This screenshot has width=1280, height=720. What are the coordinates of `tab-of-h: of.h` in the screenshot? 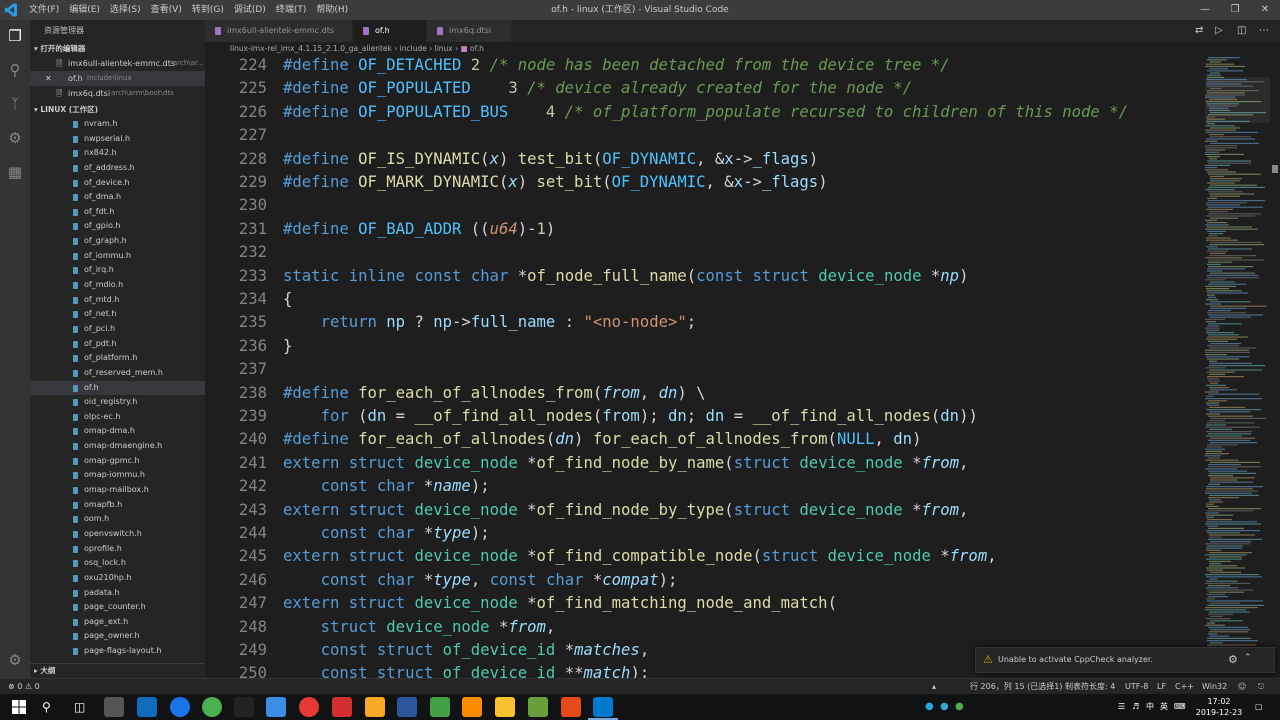 It's located at (390, 31).